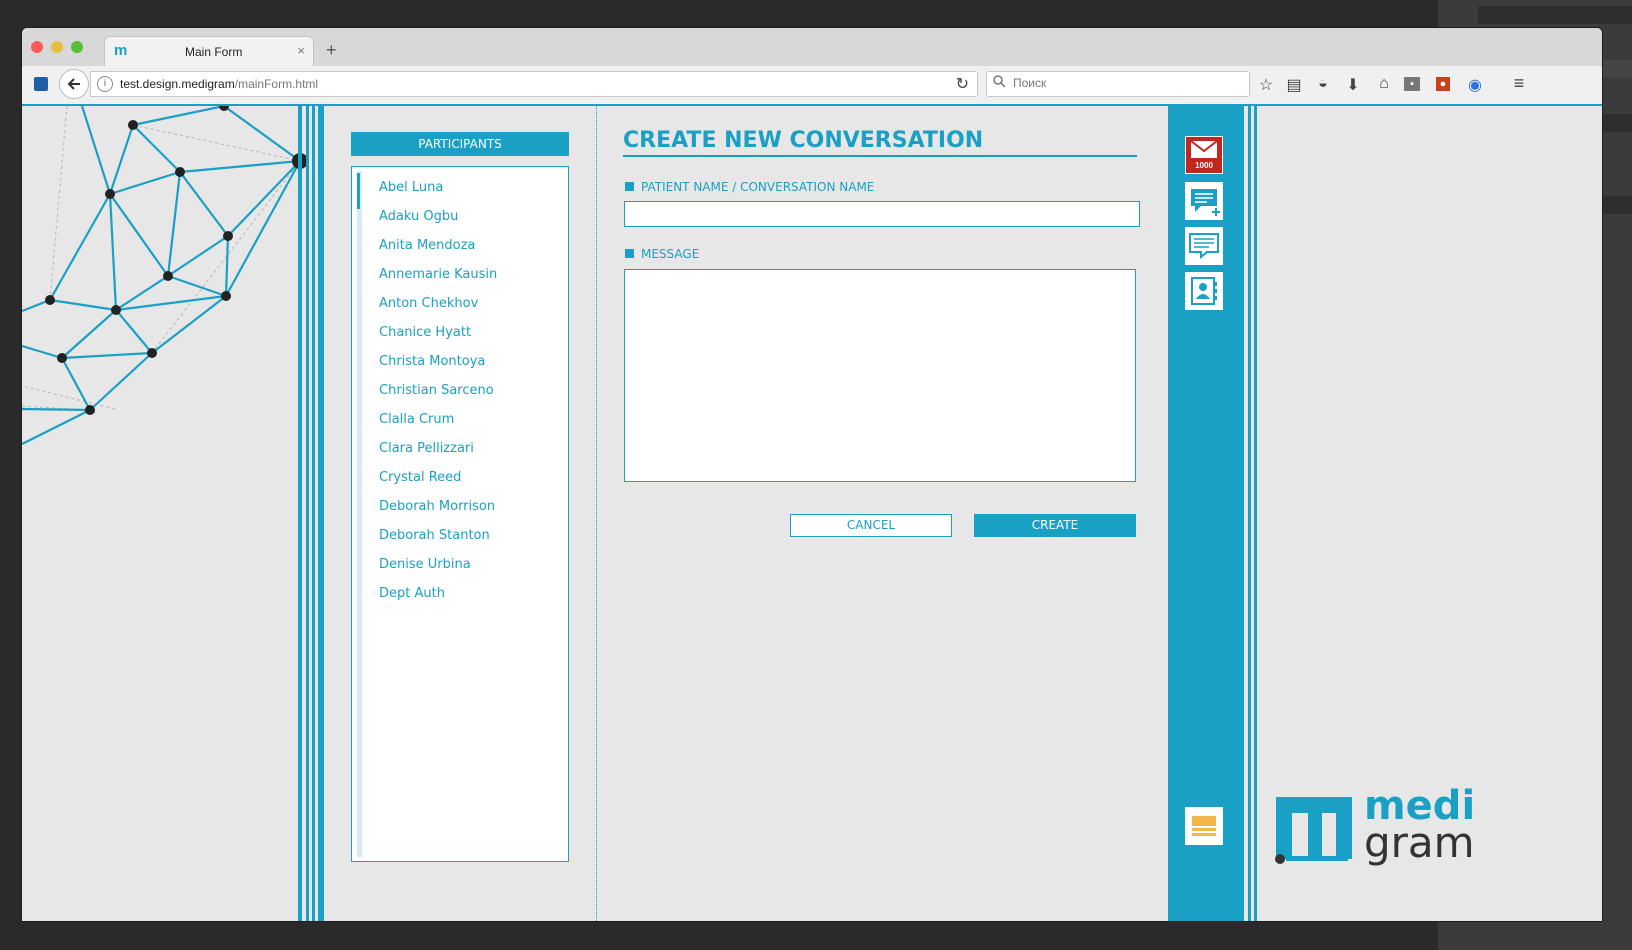 The image size is (1632, 950). I want to click on extension-icon: ◉, so click(1475, 85).